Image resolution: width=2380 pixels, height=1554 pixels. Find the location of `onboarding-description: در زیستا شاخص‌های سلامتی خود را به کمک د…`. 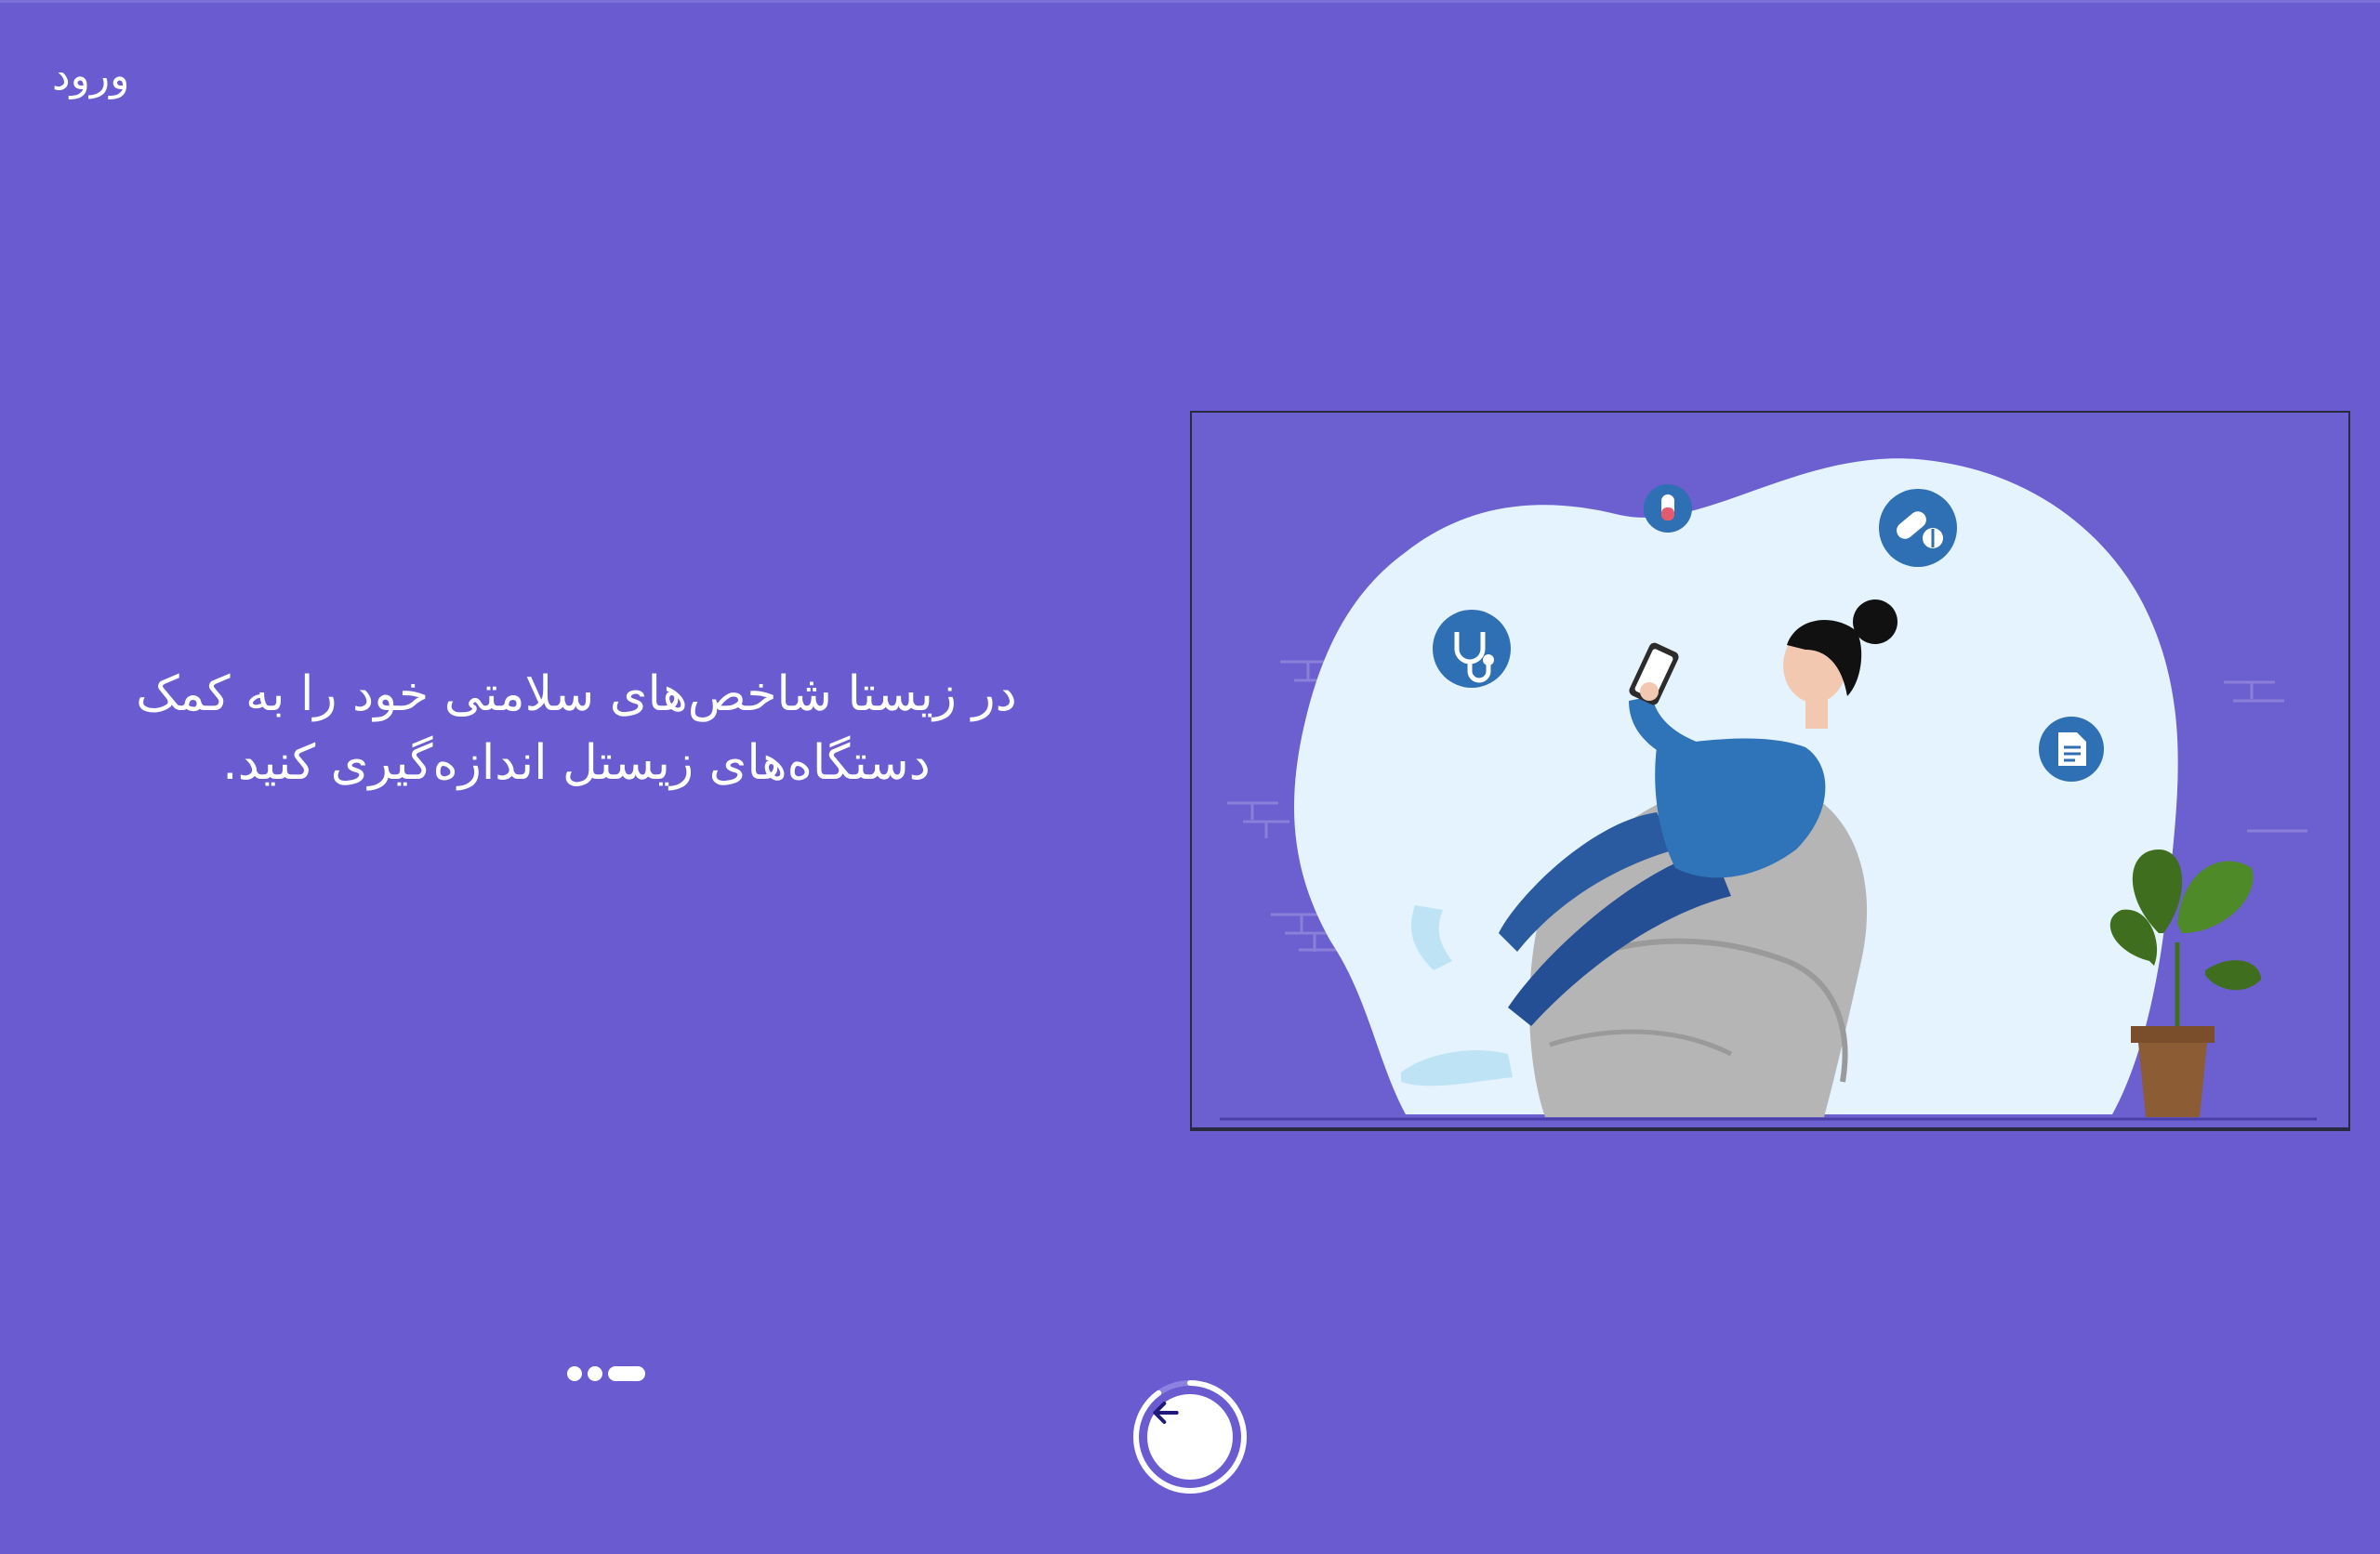

onboarding-description: در زیستا شاخص‌های سلامتی خود را به کمک د… is located at coordinates (576, 728).